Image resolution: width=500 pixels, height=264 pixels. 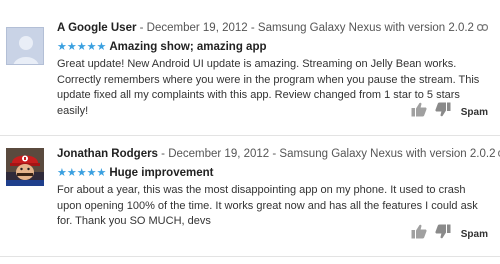 What do you see at coordinates (161, 173) in the screenshot?
I see `review-title: Huge improvement` at bounding box center [161, 173].